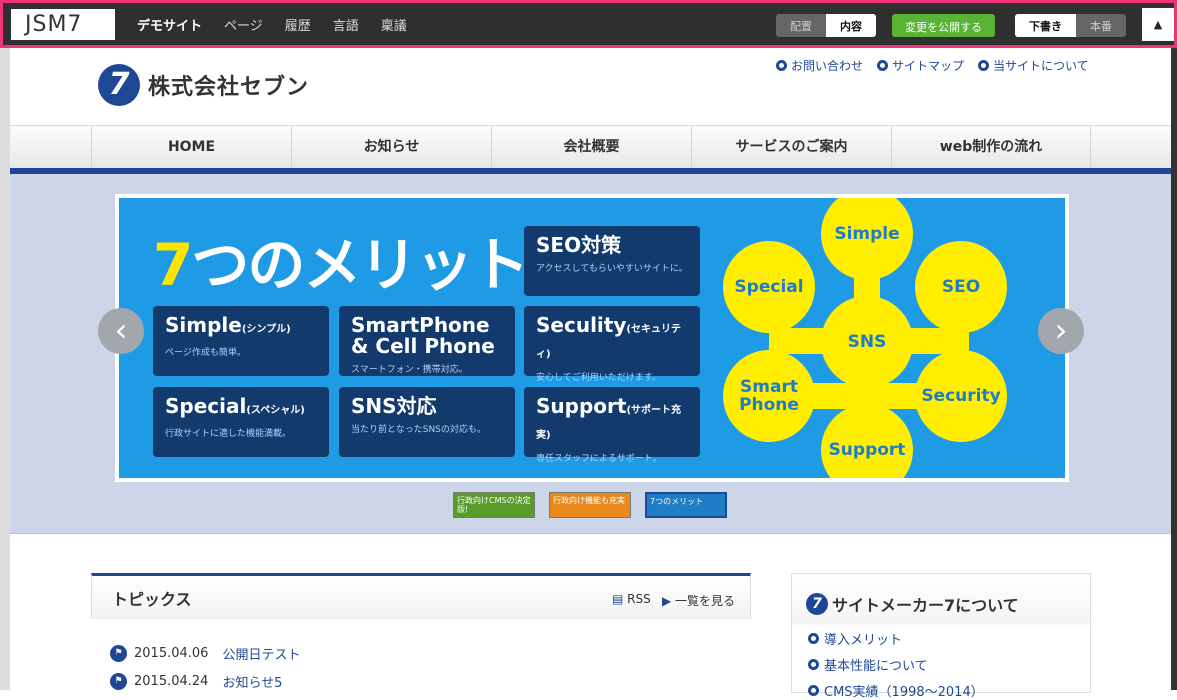 The width and height of the screenshot is (1177, 700). I want to click on news-link: 公開日テスト, so click(261, 653).